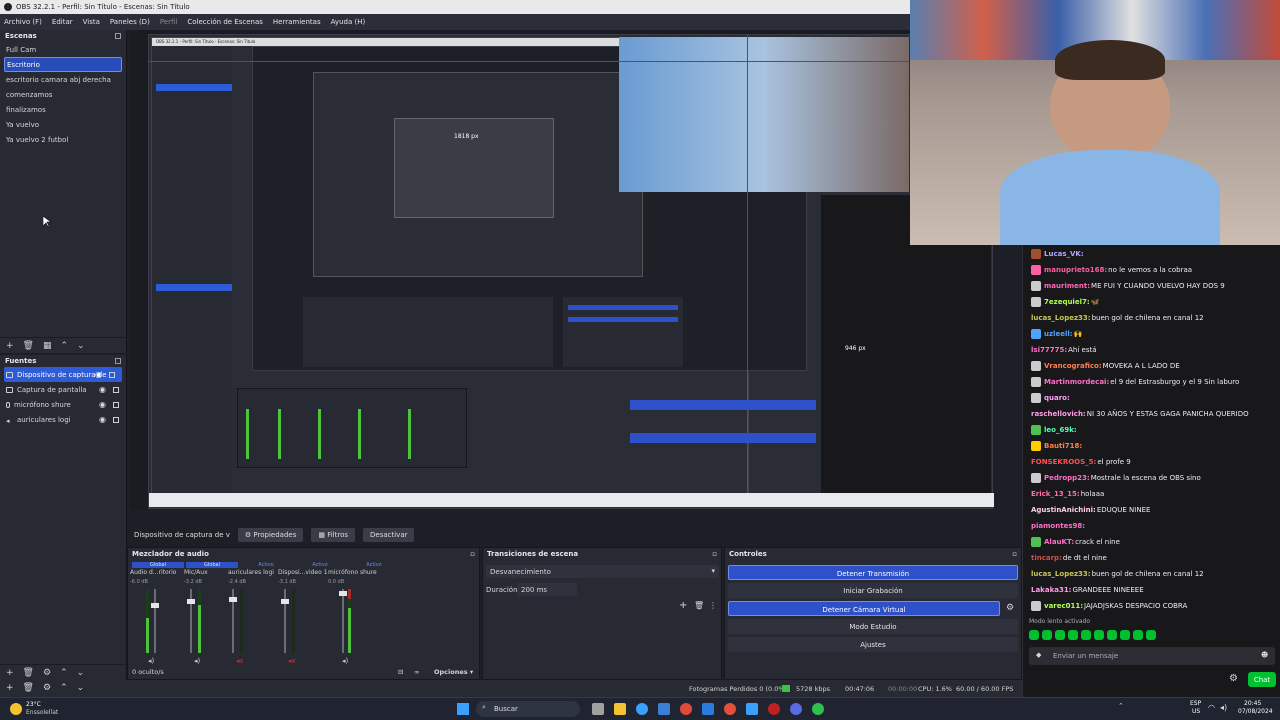  I want to click on scene-item-escritorio: Escritorio, so click(63, 64).